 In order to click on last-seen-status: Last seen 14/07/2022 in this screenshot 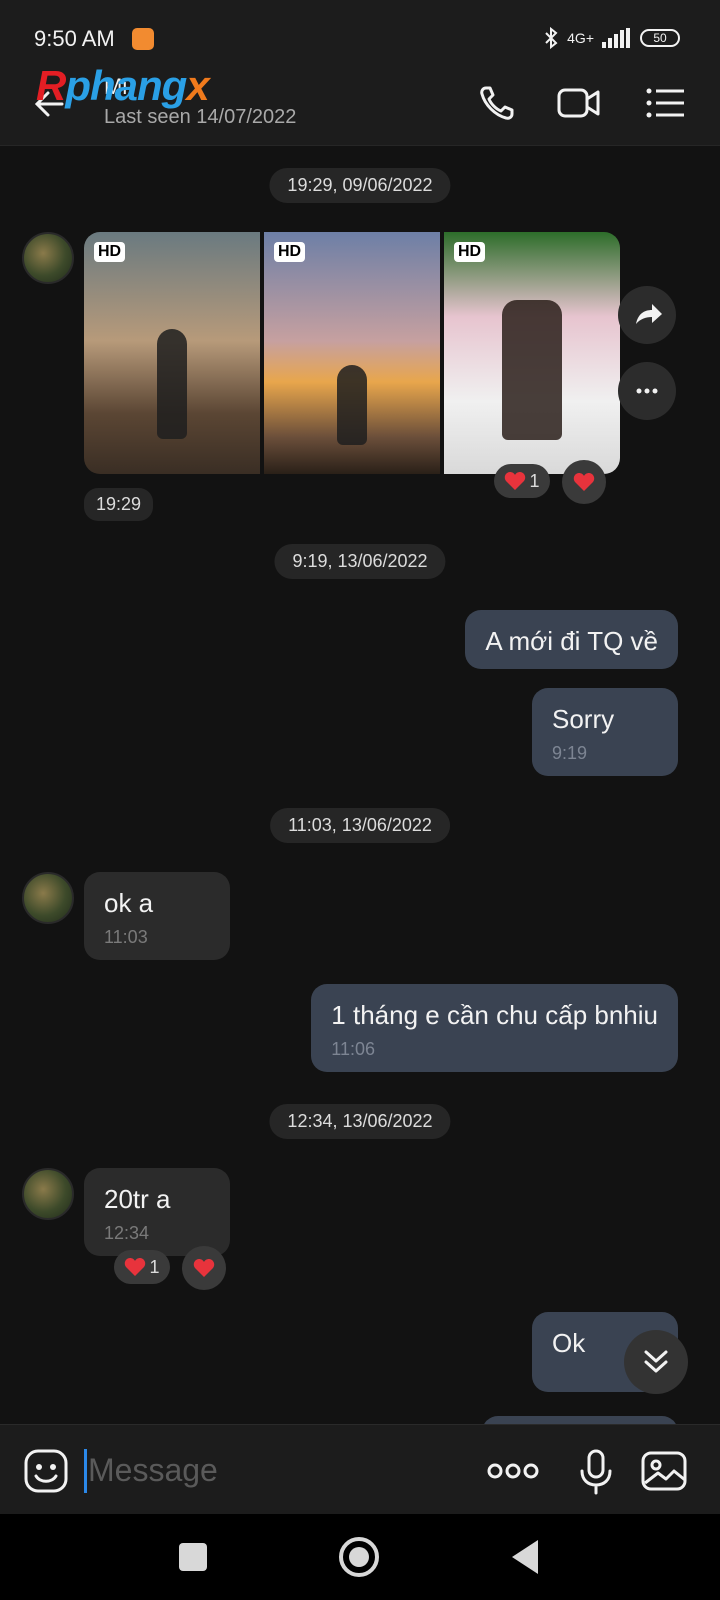, I will do `click(200, 117)`.